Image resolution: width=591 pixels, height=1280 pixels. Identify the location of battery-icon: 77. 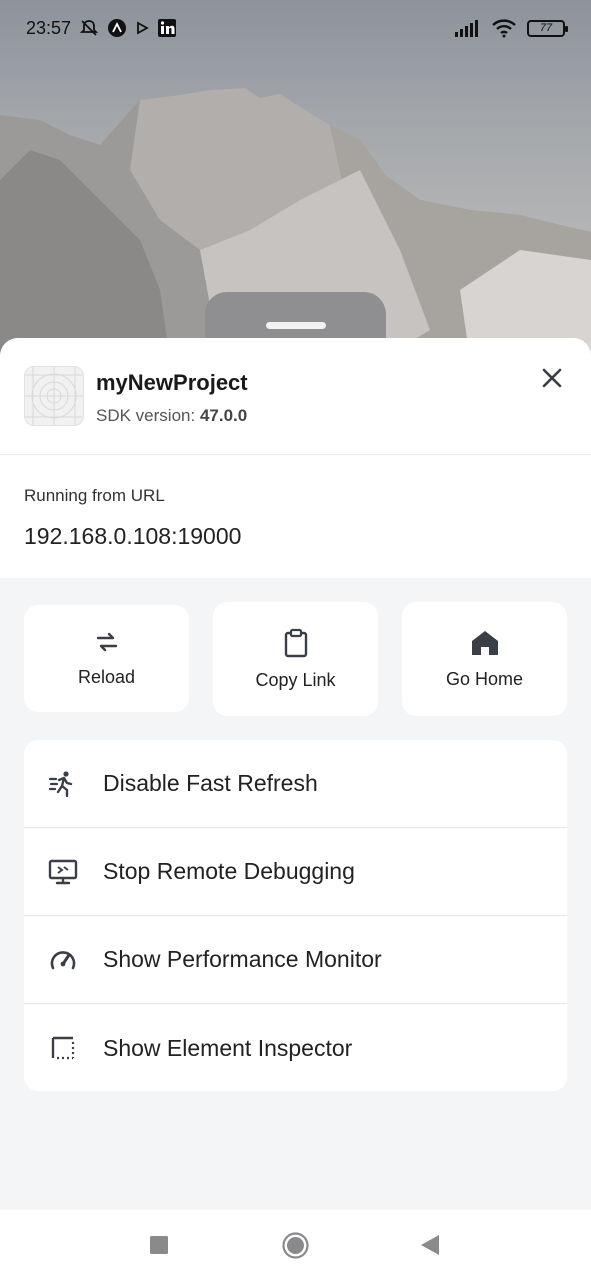
(547, 28).